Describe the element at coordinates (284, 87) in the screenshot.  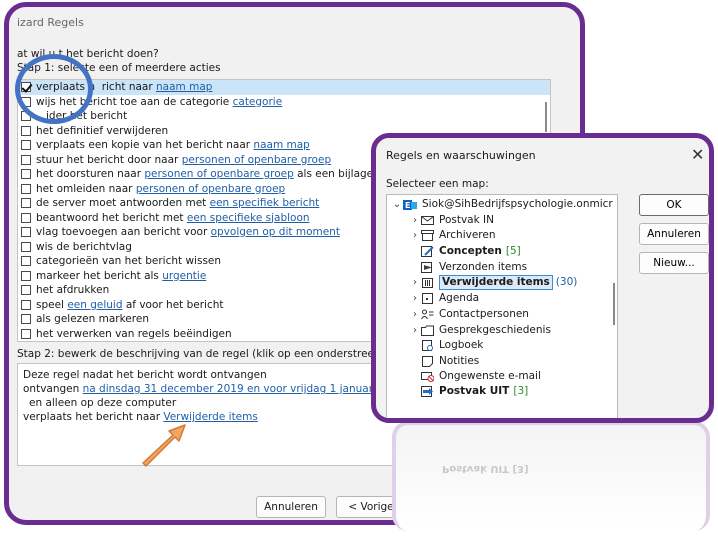
I see `action-item: verplaats h richt naar naam map` at that location.